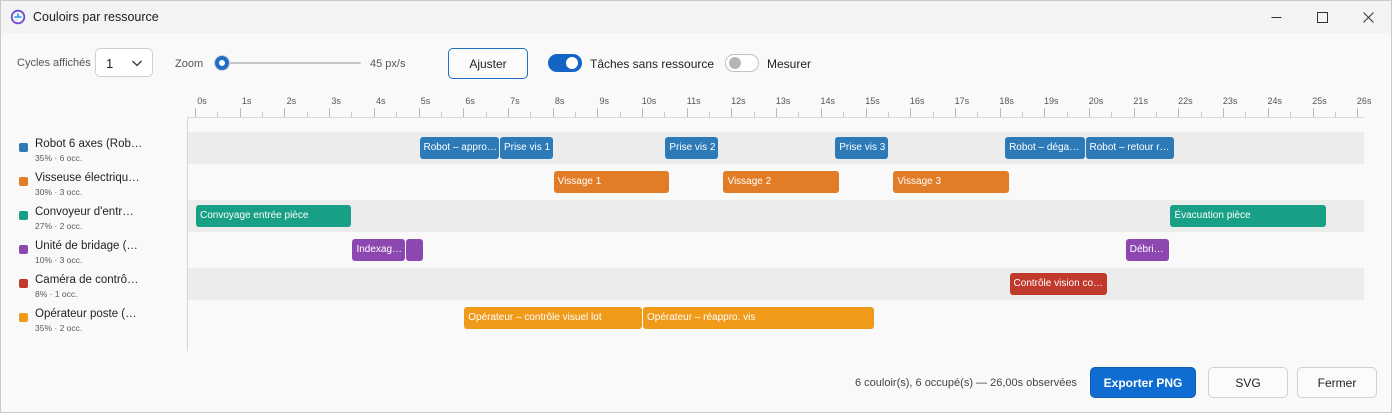 This screenshot has width=1392, height=413. What do you see at coordinates (291, 63) in the screenshot?
I see `zoom-slider-track` at bounding box center [291, 63].